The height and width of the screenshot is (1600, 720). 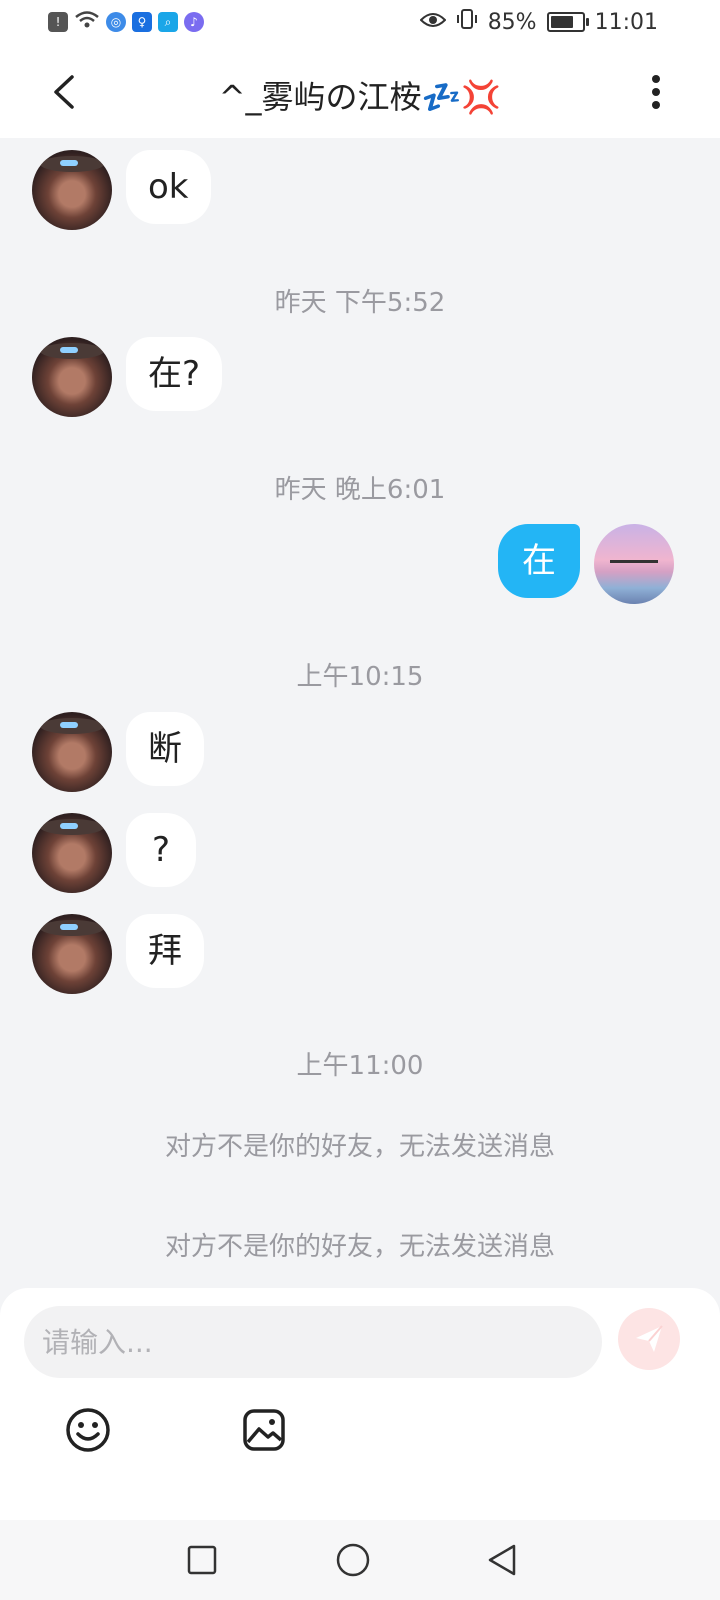 I want to click on message-bubble-incoming: ok, so click(x=168, y=187).